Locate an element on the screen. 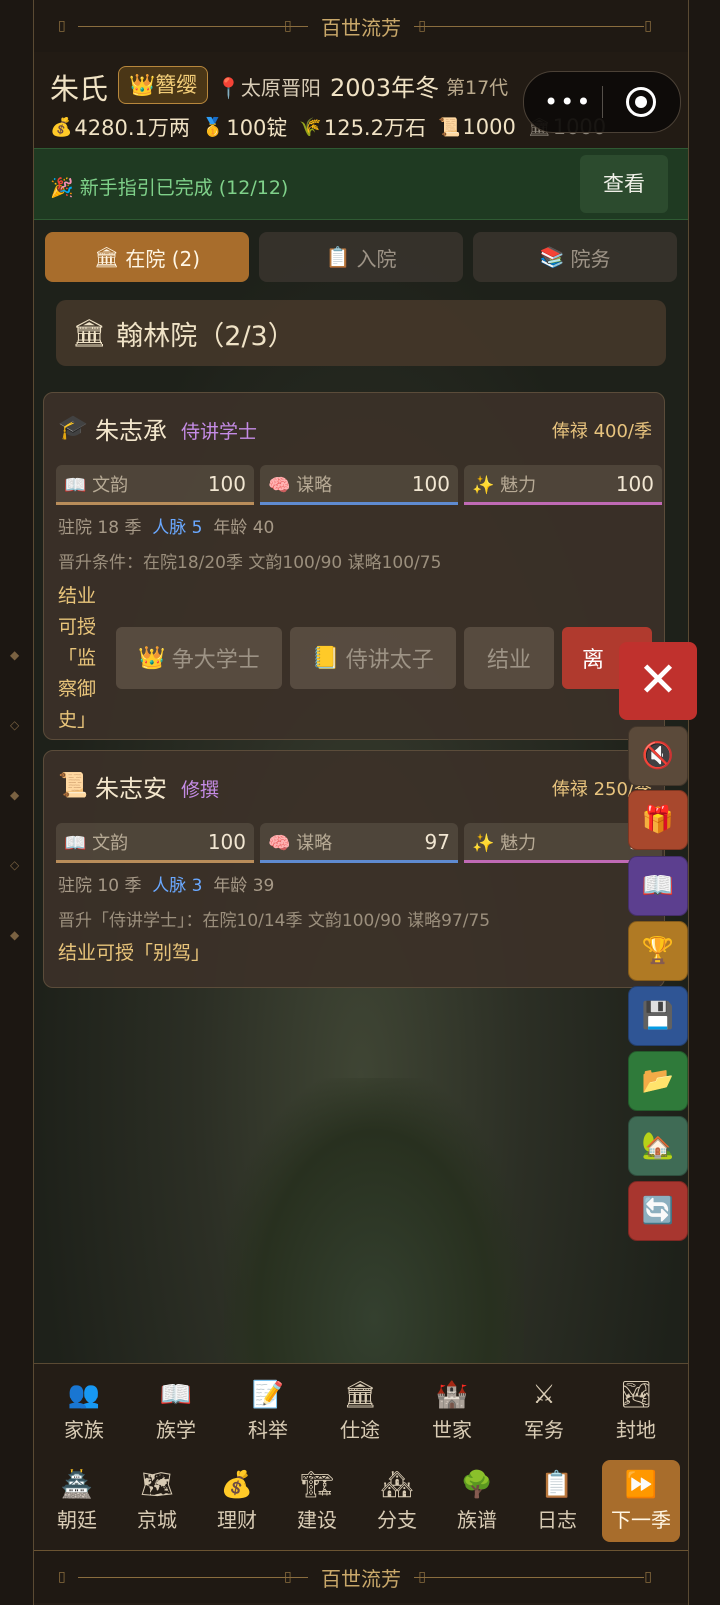 The height and width of the screenshot is (1605, 720). nav-construction: 🏗 建设 is located at coordinates (317, 1501).